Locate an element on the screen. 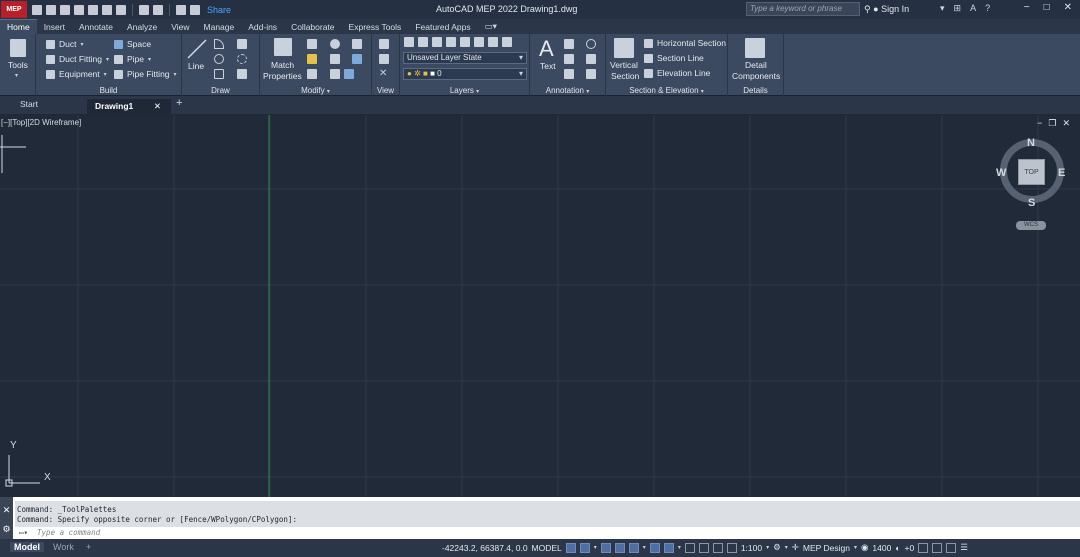  model-tab: Model is located at coordinates (27, 547).